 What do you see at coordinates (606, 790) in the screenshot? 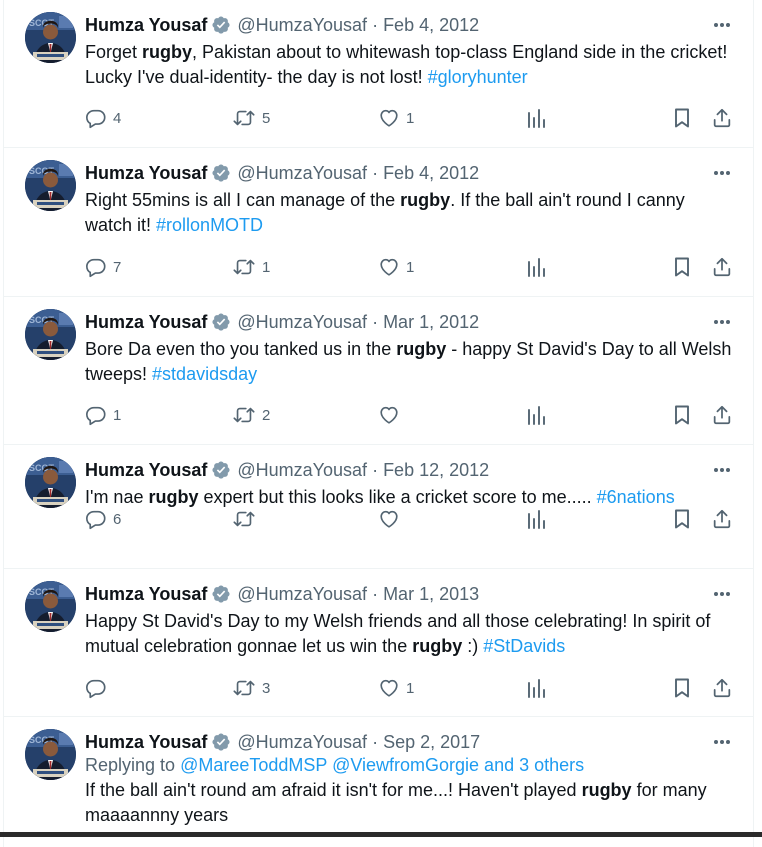
I see `highlighted-term: rugby` at bounding box center [606, 790].